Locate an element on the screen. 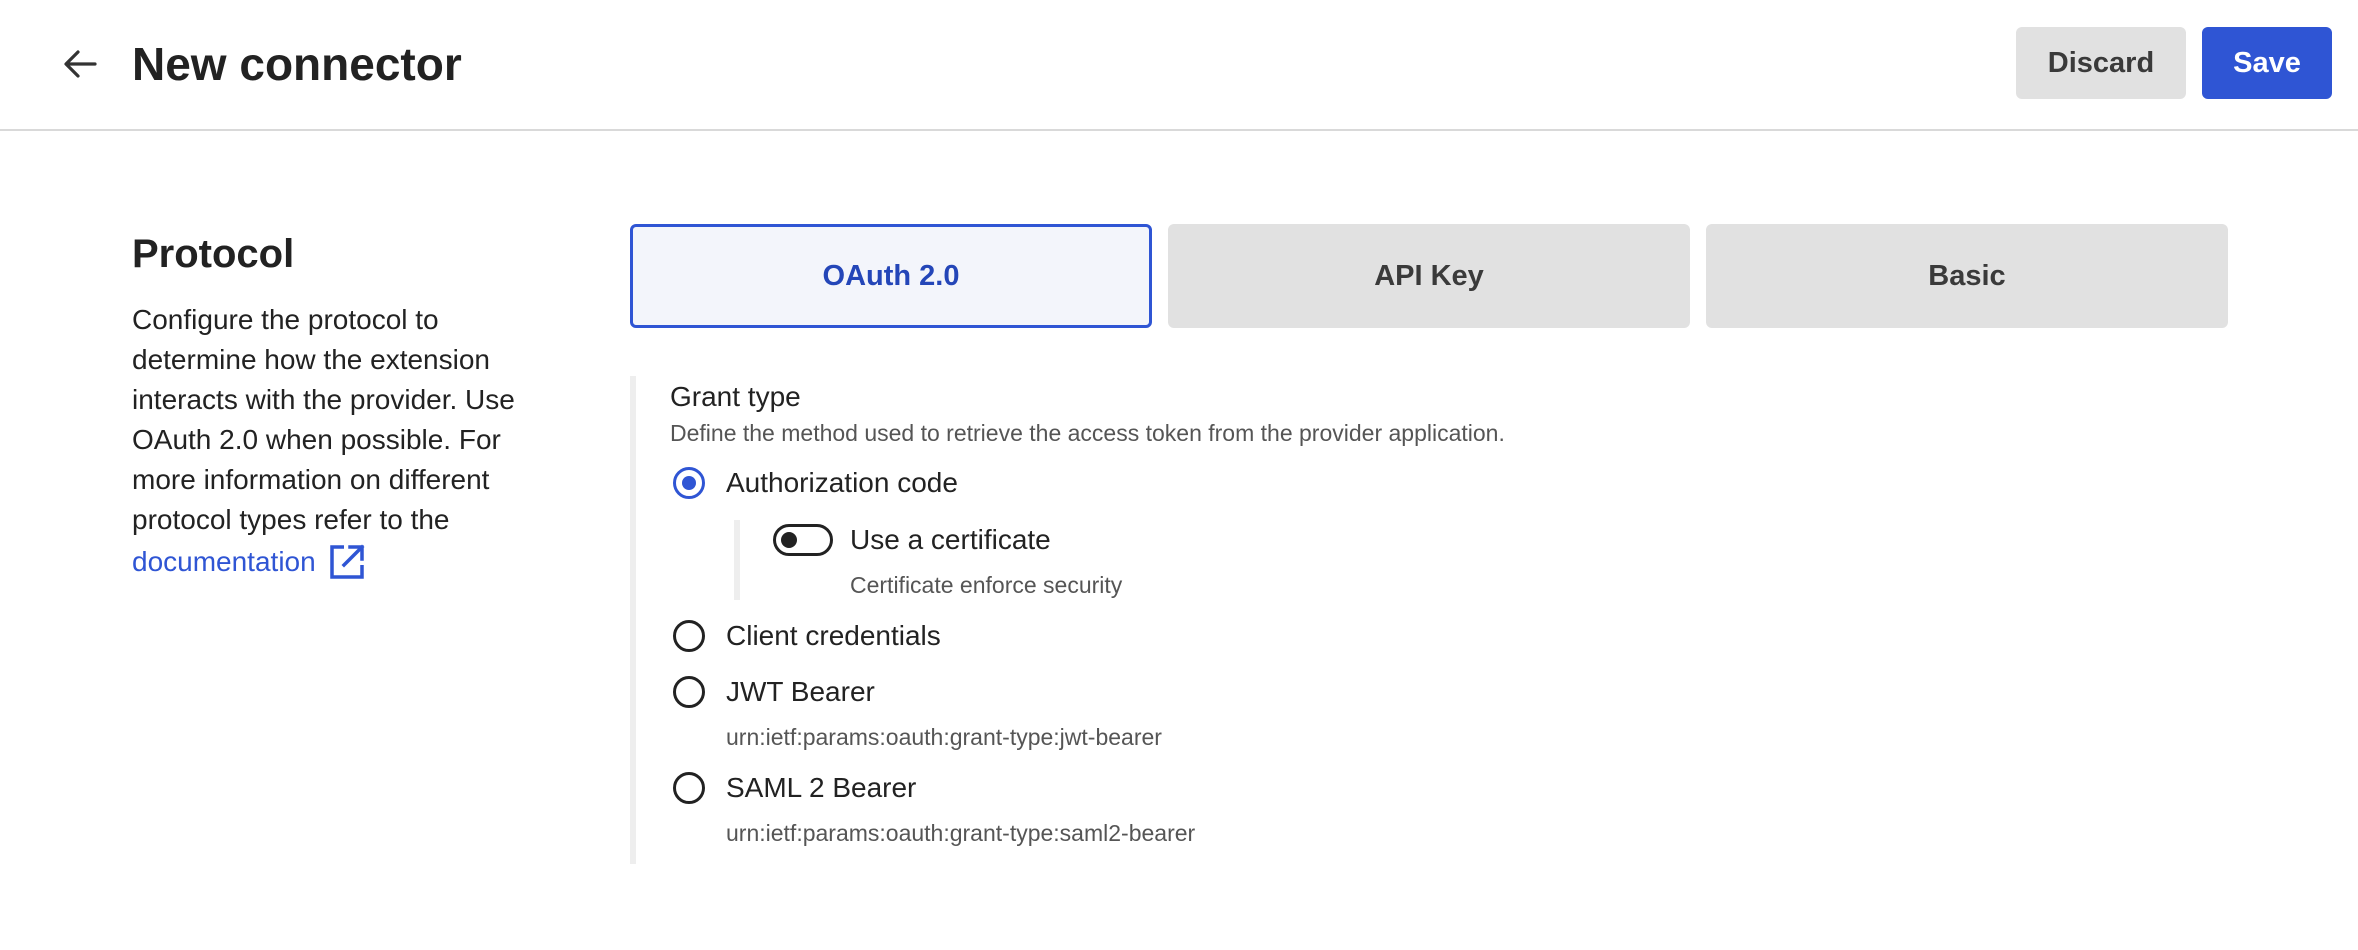 This screenshot has height=950, width=2358. save-button: Save is located at coordinates (2267, 63).